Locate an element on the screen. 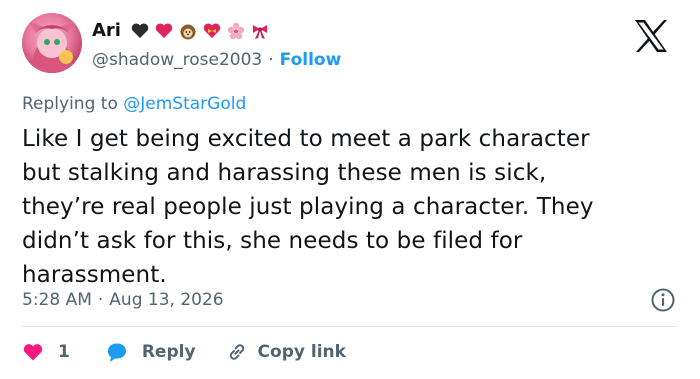 This screenshot has width=700, height=379. tweet-timestamp: 5:28 AM · Aug 13, 2026 is located at coordinates (123, 300).